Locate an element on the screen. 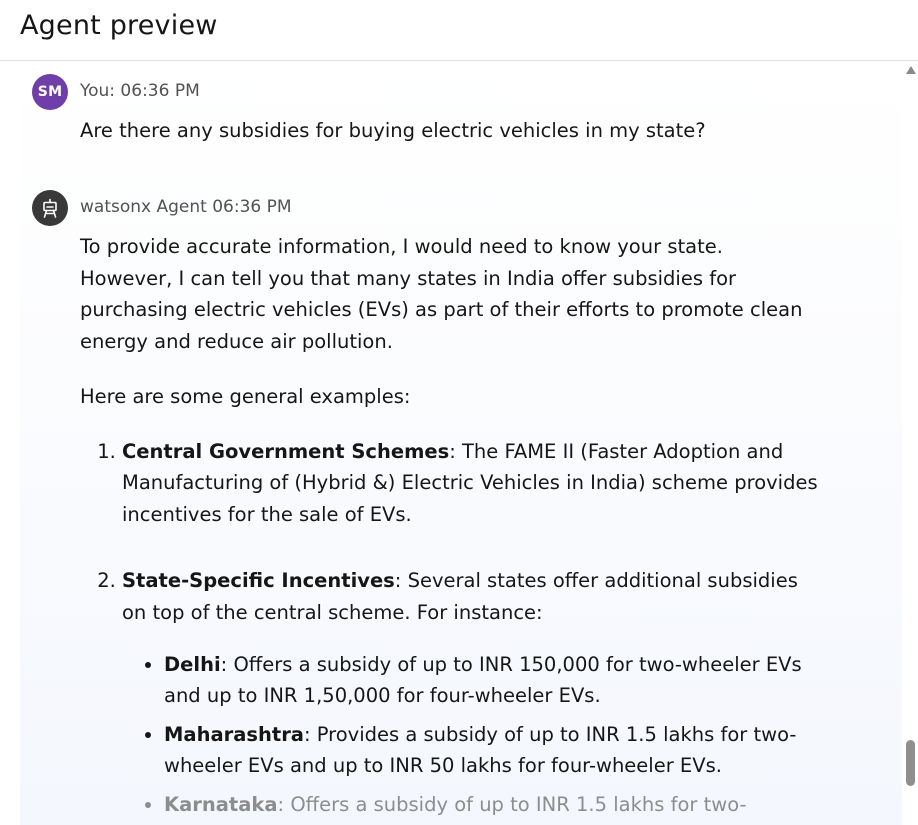  robot-icon is located at coordinates (50, 208).